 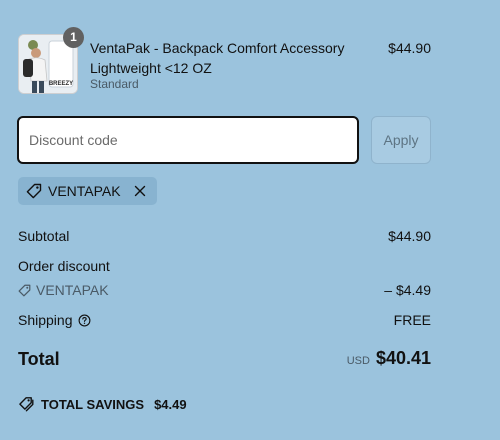 I want to click on discount-value: – $4.49, so click(x=407, y=290).